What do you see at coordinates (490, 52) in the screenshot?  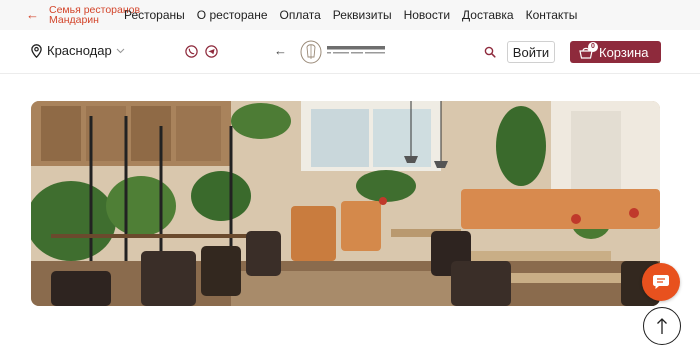 I see `search-icon` at bounding box center [490, 52].